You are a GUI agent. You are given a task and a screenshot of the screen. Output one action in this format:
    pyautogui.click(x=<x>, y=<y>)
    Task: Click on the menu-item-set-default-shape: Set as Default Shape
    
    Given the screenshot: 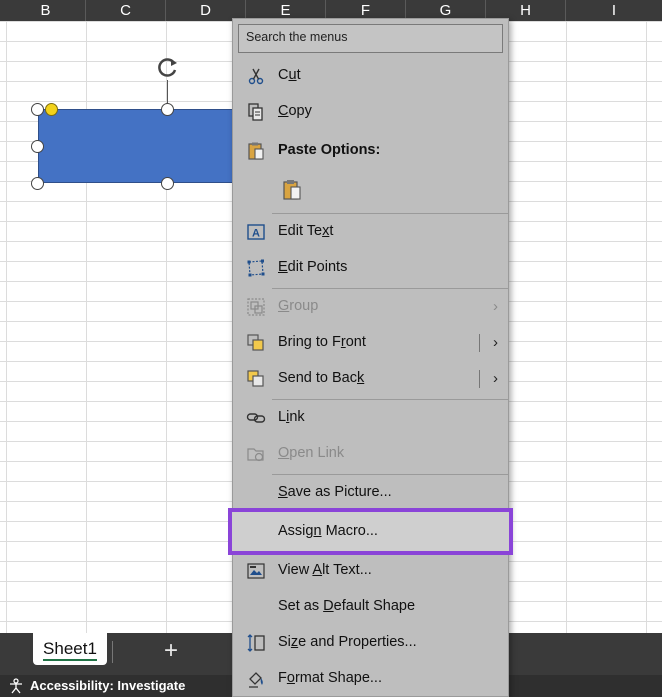 What is the action you would take?
    pyautogui.click(x=370, y=607)
    